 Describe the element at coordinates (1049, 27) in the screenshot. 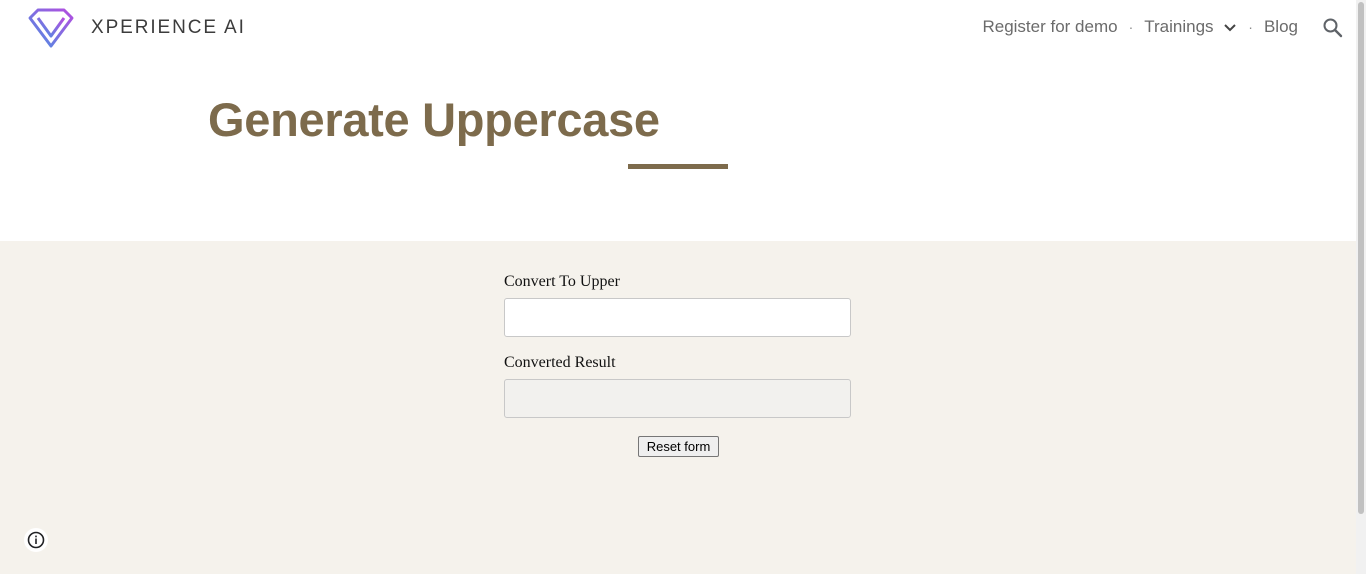

I see `nav-register-for-demo: Register for demo` at that location.